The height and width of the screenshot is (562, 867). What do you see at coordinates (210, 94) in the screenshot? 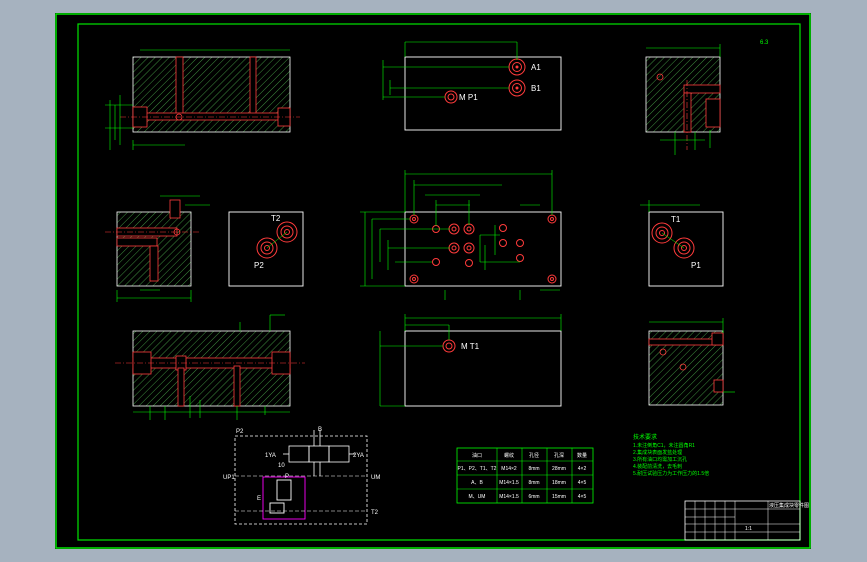
I see `section-view-top-left` at bounding box center [210, 94].